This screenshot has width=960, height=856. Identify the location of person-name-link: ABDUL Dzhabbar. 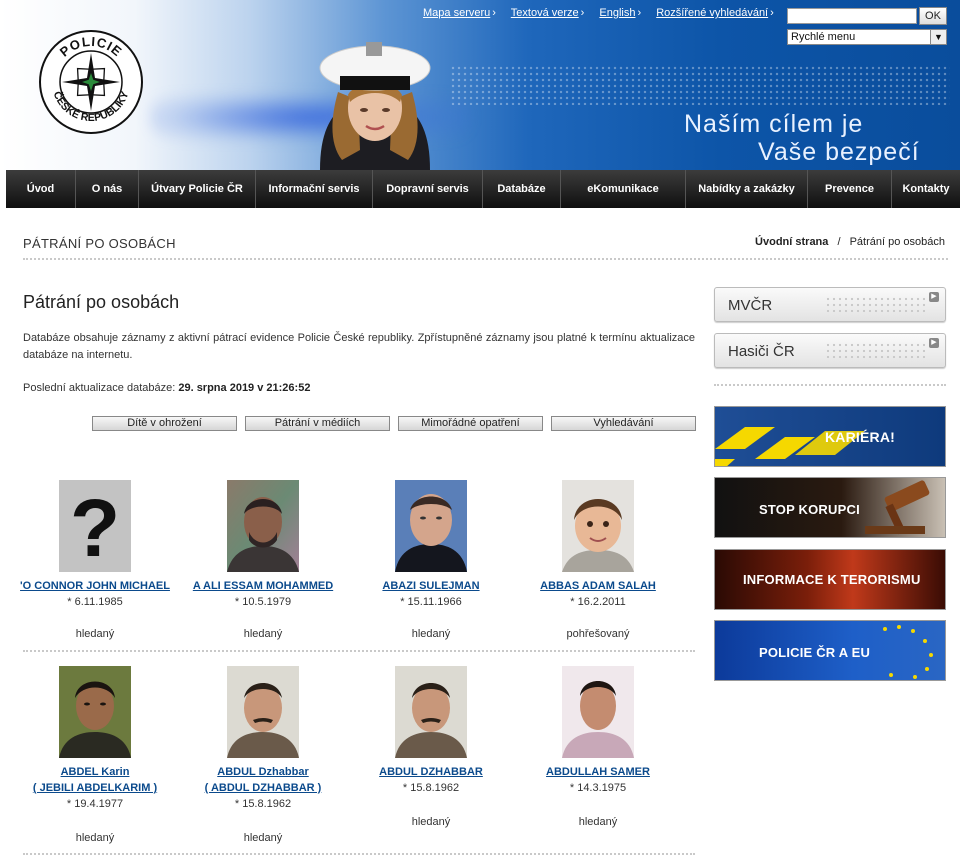
(263, 772).